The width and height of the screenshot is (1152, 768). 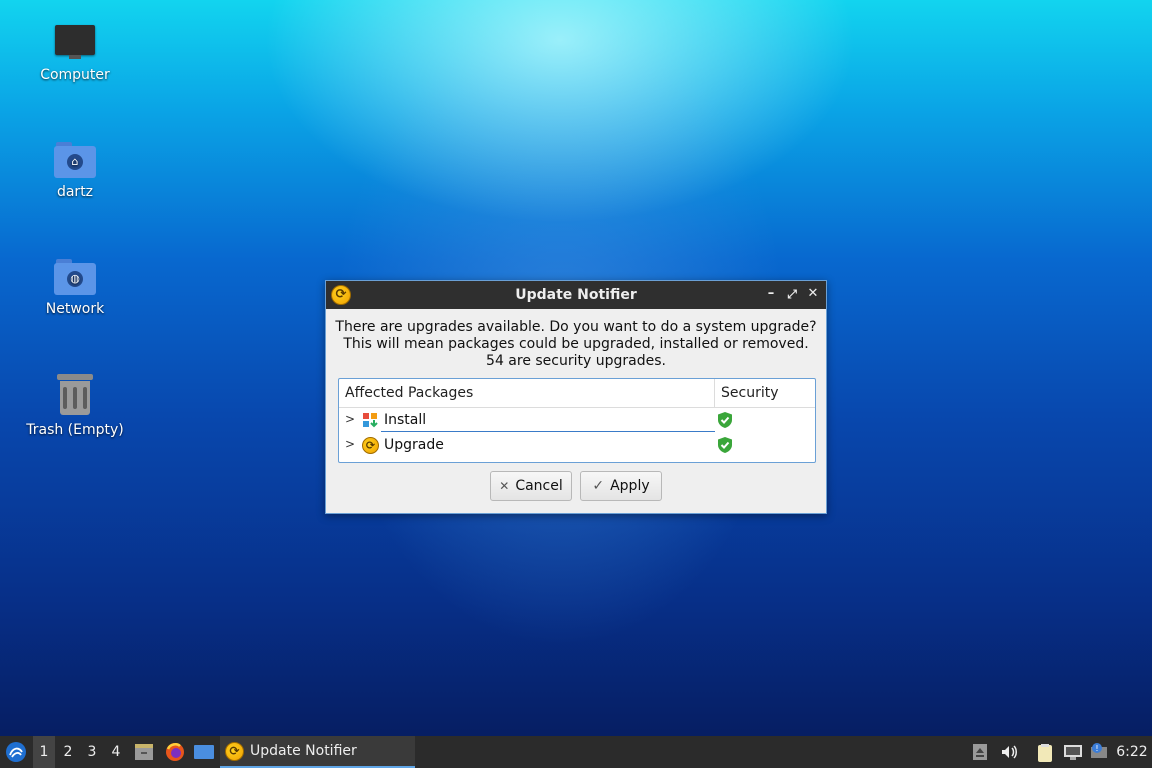 I want to click on maximize-button: ⤢, so click(x=792, y=294).